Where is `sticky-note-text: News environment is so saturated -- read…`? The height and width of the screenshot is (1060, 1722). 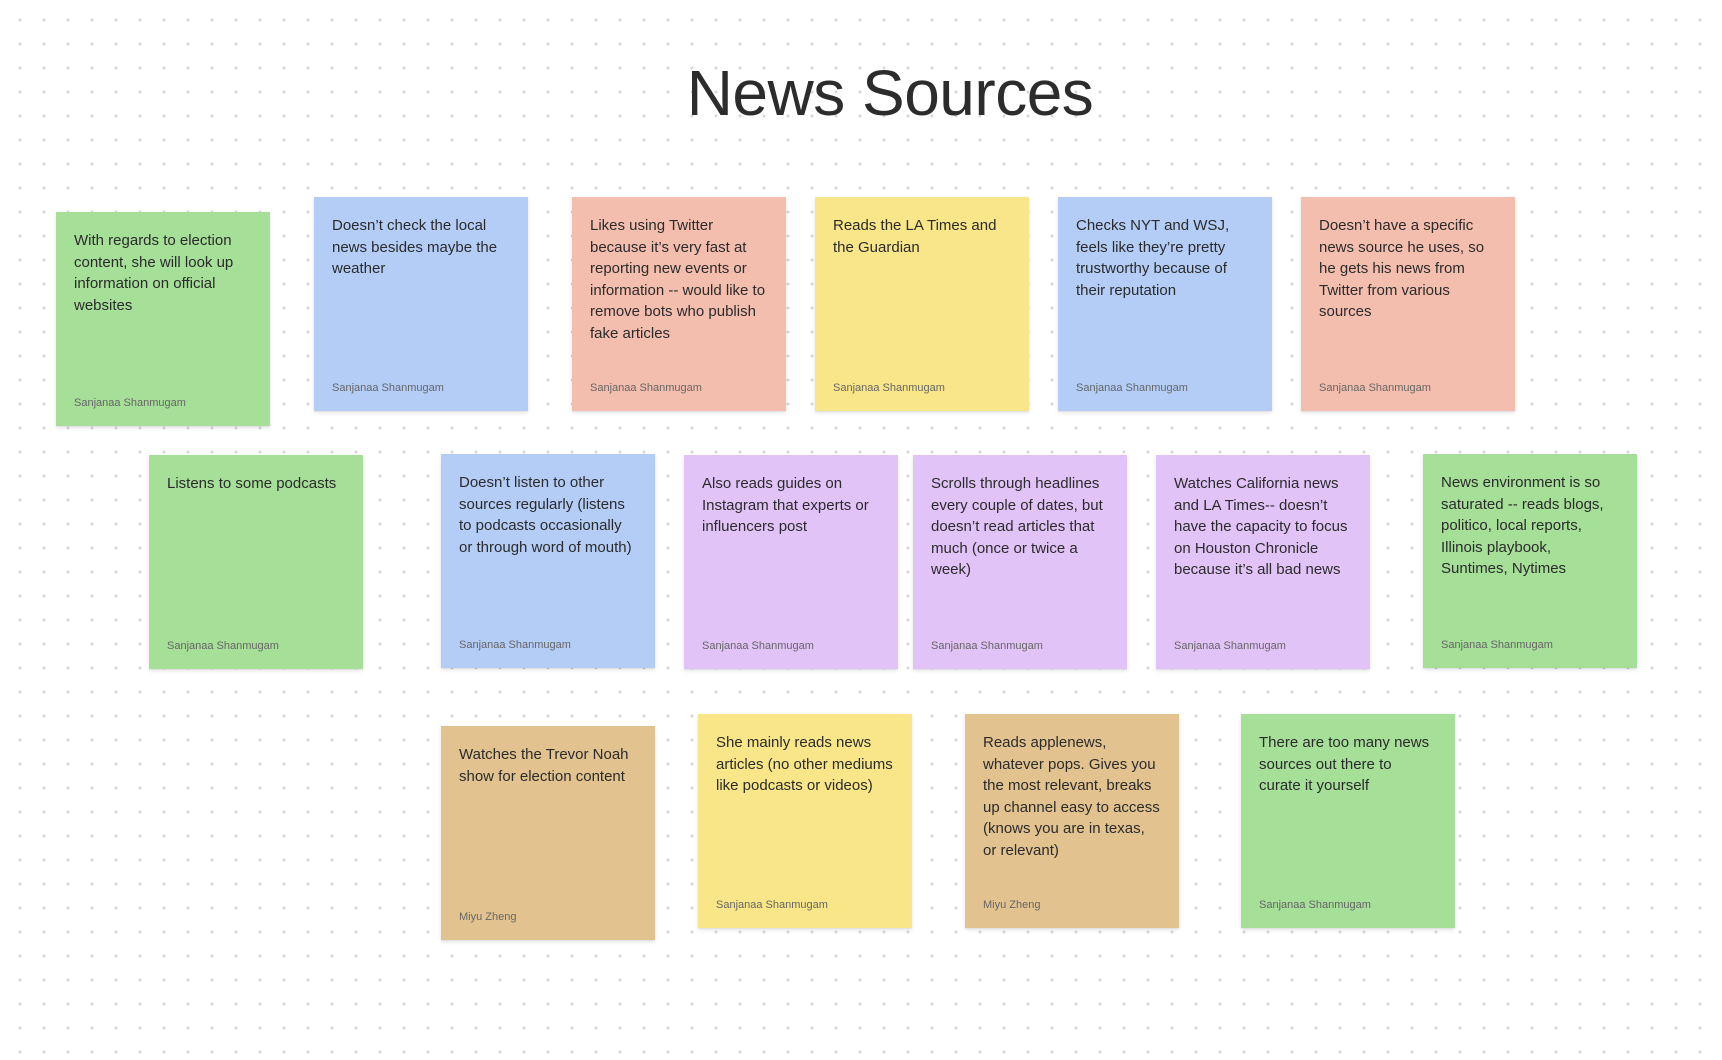 sticky-note-text: News environment is so saturated -- read… is located at coordinates (1522, 525).